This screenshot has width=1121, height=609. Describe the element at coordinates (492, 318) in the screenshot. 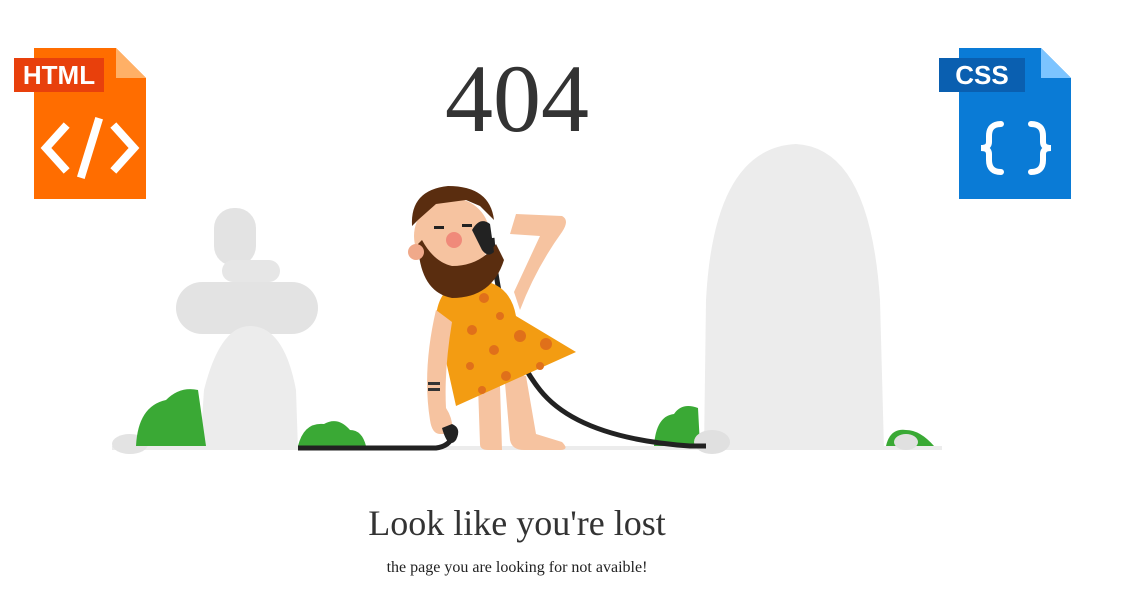

I see `caveman` at that location.